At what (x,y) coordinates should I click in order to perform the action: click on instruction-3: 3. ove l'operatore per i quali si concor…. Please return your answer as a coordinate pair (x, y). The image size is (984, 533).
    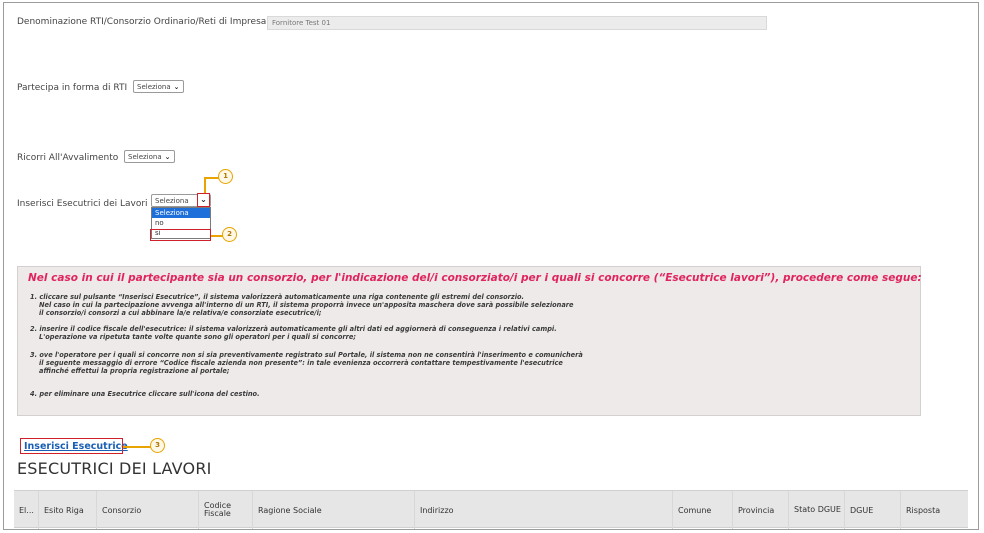
    Looking at the image, I should click on (306, 363).